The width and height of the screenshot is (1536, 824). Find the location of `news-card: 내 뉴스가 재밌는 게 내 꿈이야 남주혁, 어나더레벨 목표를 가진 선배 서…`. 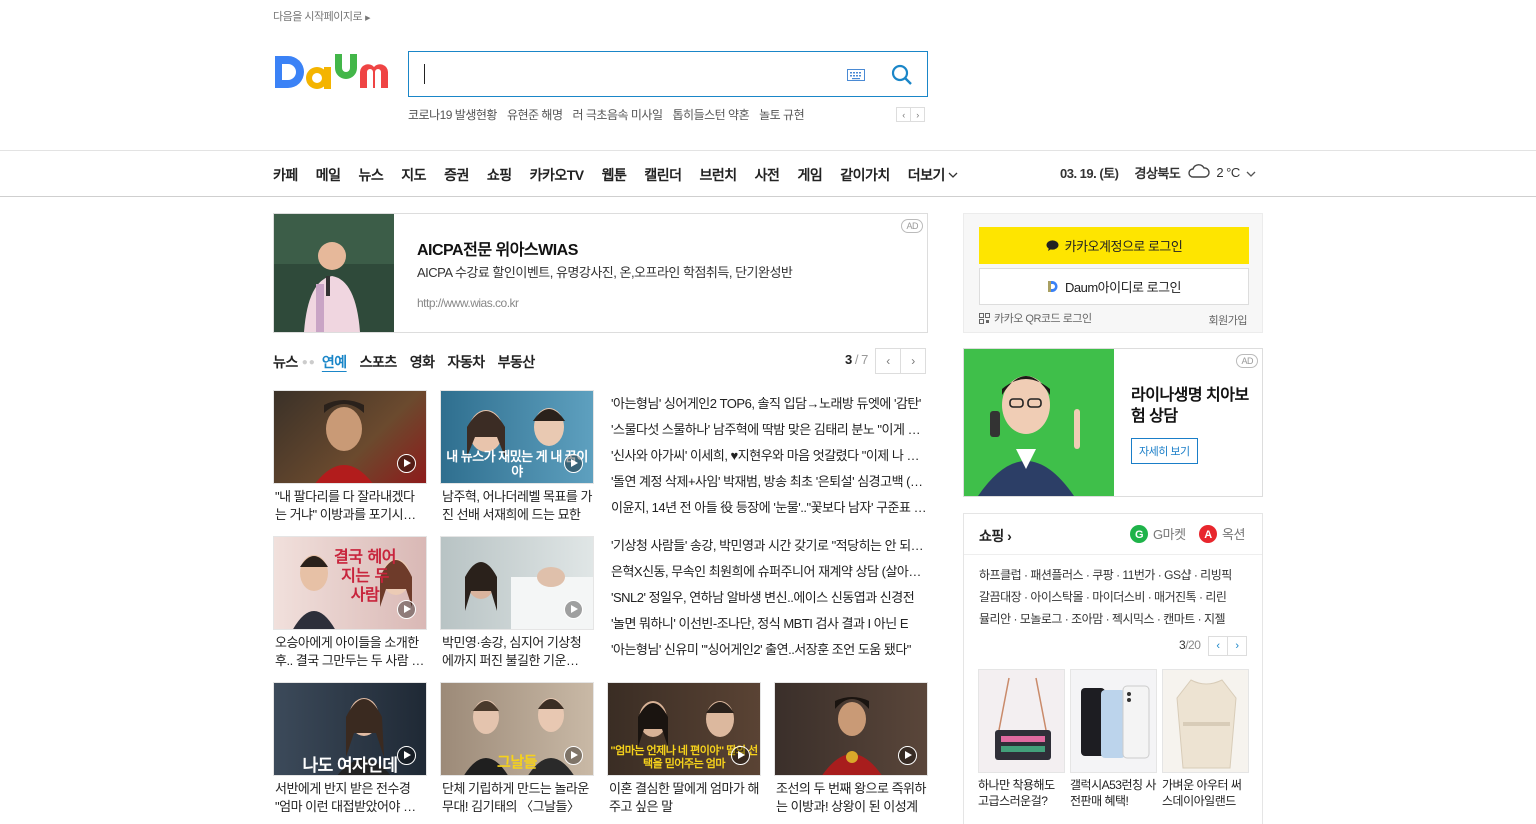

news-card: 내 뉴스가 재밌는 게 내 꿈이야 남주혁, 어나더레벨 목표를 가진 선배 서… is located at coordinates (517, 457).